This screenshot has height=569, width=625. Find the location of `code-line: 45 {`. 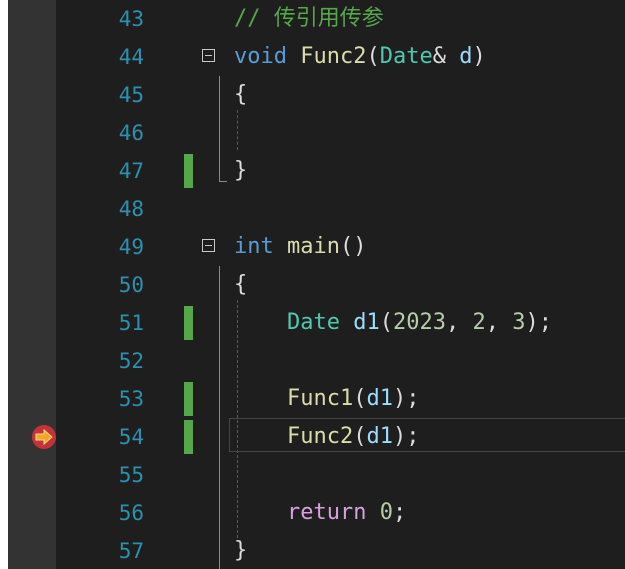

code-line: 45 { is located at coordinates (316, 95).